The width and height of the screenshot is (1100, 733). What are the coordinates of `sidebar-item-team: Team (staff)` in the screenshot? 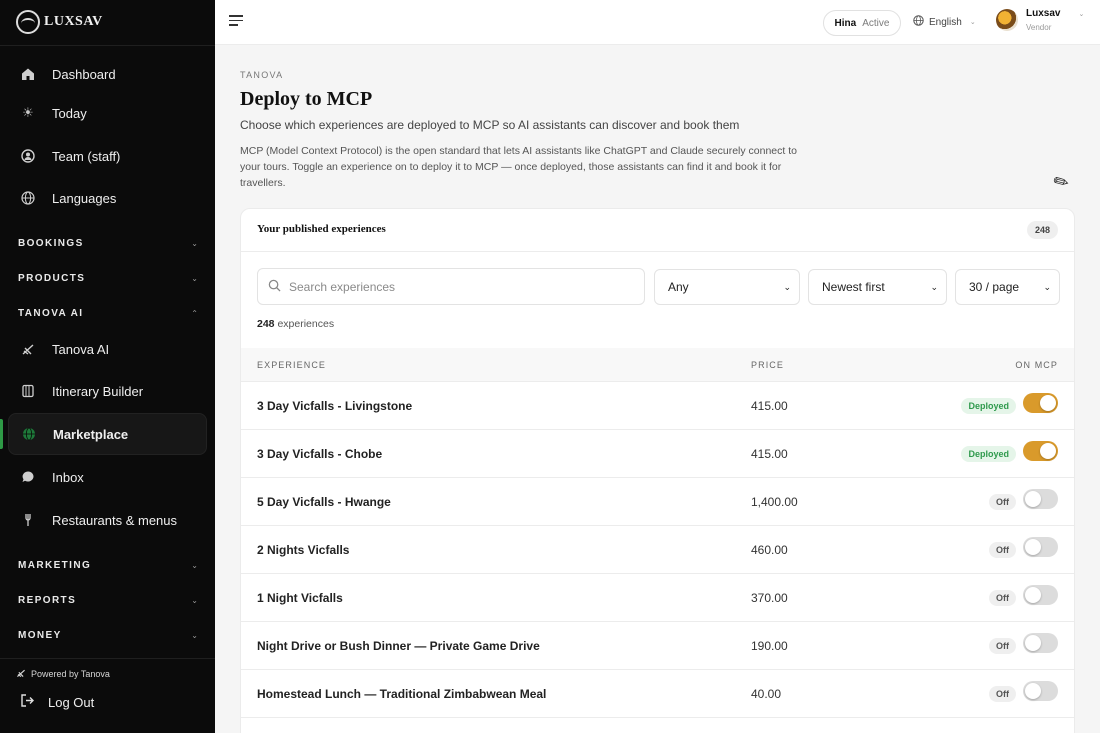 It's located at (107, 156).